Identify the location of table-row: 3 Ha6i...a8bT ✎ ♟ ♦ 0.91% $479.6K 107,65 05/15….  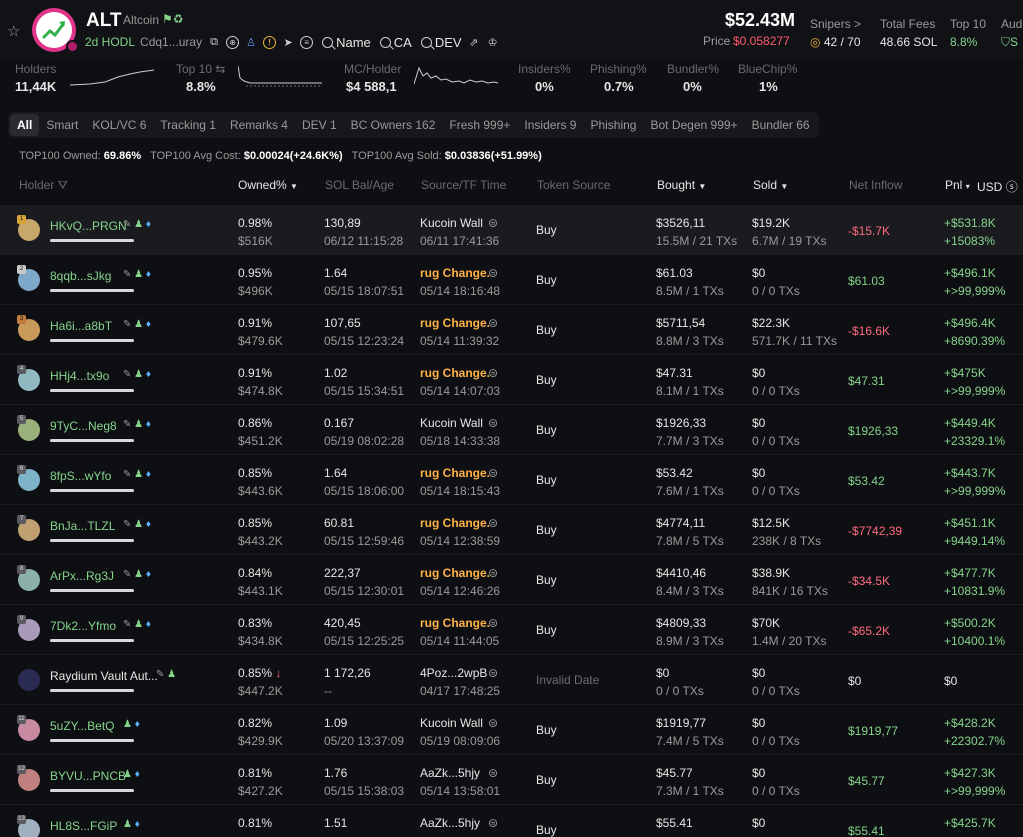
(511, 330).